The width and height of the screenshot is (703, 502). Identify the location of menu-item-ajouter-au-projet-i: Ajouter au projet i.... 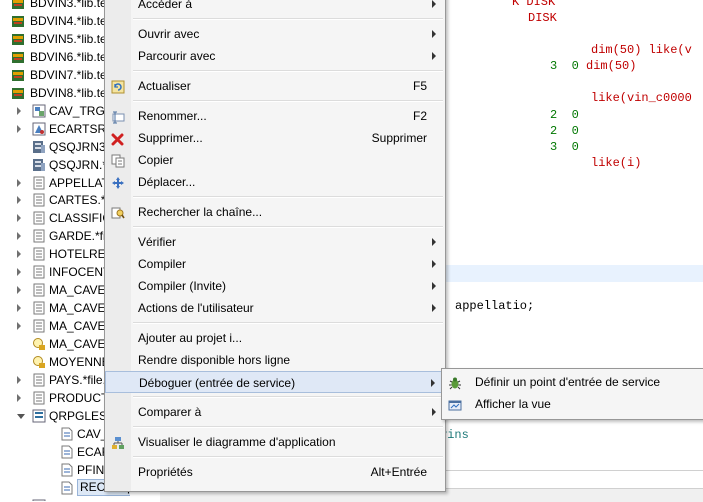
(275, 338).